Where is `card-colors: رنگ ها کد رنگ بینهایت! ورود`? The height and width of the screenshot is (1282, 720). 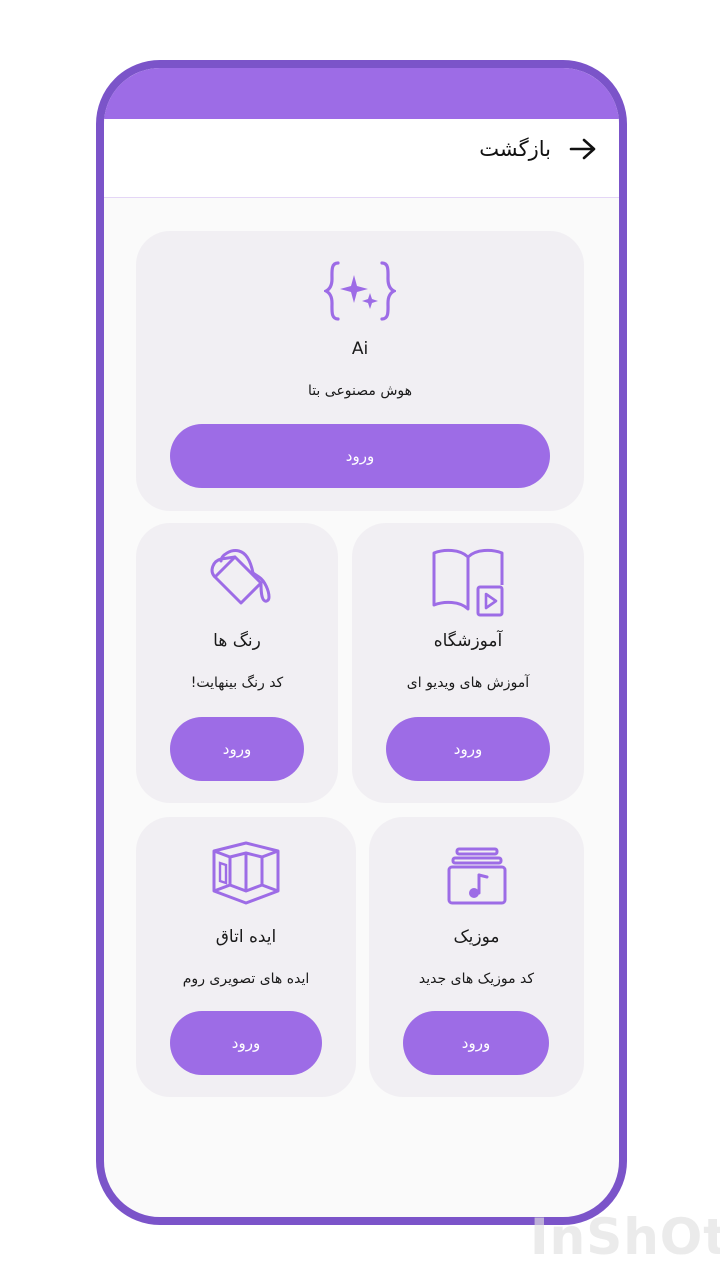 card-colors: رنگ ها کد رنگ بینهایت! ورود is located at coordinates (237, 663).